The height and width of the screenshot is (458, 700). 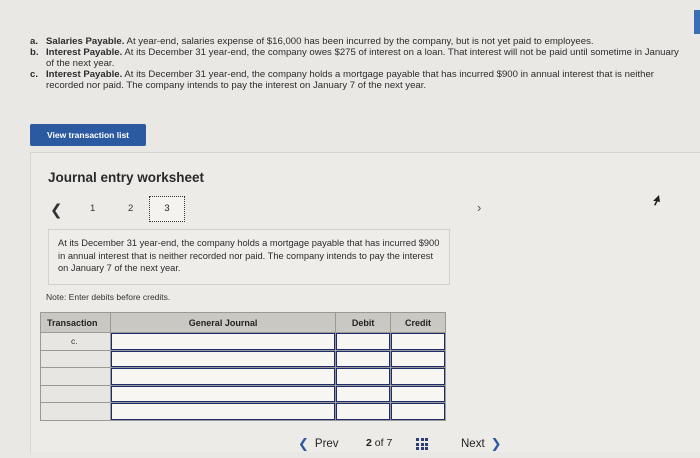 I want to click on item-letter: c., so click(x=34, y=74).